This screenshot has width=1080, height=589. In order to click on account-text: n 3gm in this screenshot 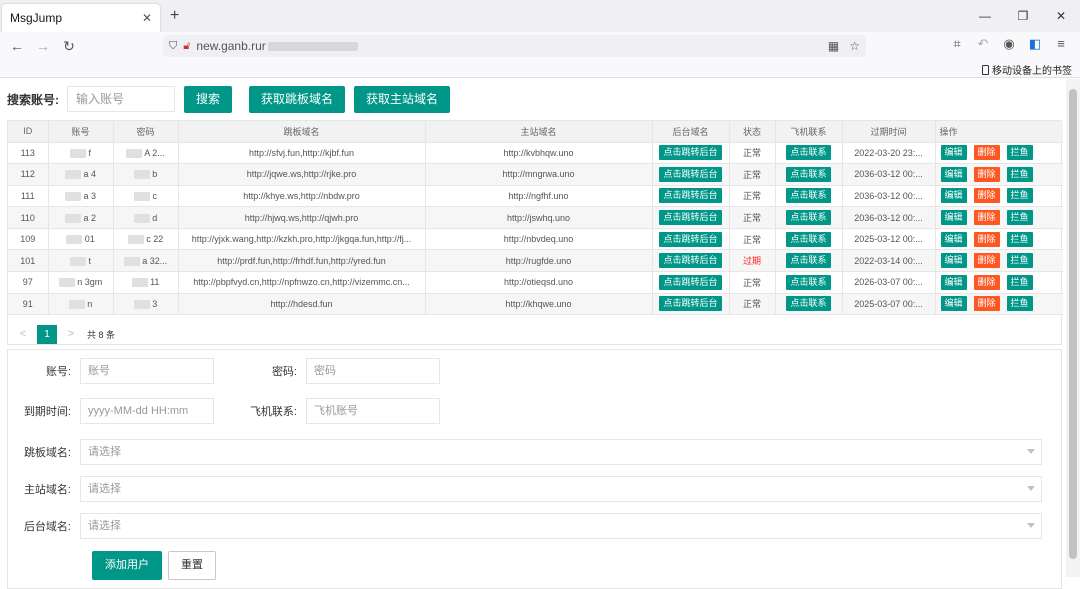, I will do `click(90, 282)`.